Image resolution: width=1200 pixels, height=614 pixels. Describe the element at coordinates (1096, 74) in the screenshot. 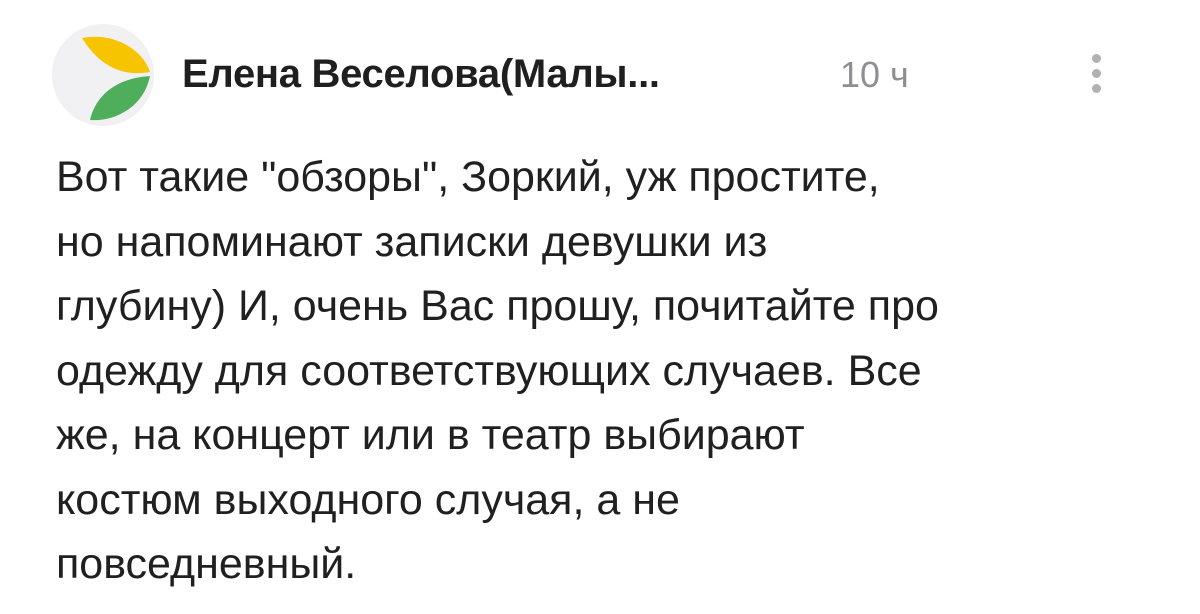

I see `more-options-button` at that location.